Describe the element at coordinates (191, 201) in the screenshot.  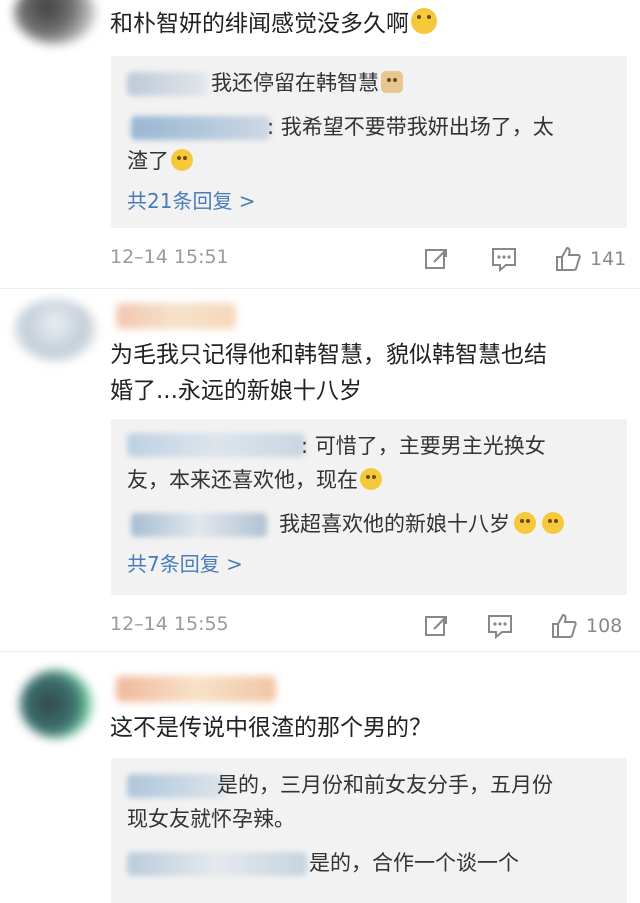
I see `more-replies-link: 共21条回复 >` at that location.